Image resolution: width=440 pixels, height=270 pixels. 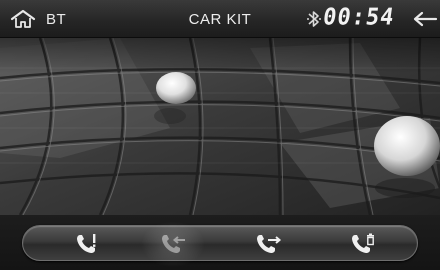 I want to click on received-calls-button, so click(x=173, y=244).